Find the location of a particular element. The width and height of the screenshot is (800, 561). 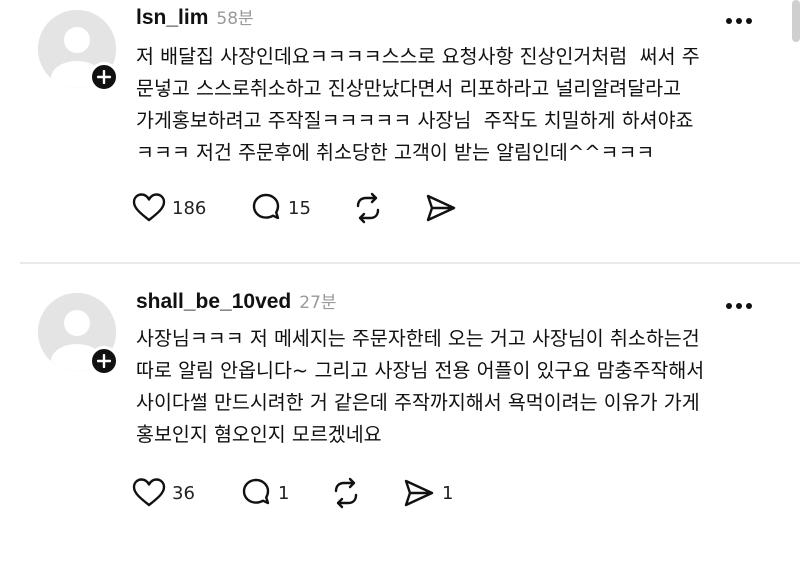

scrollbar is located at coordinates (796, 21).